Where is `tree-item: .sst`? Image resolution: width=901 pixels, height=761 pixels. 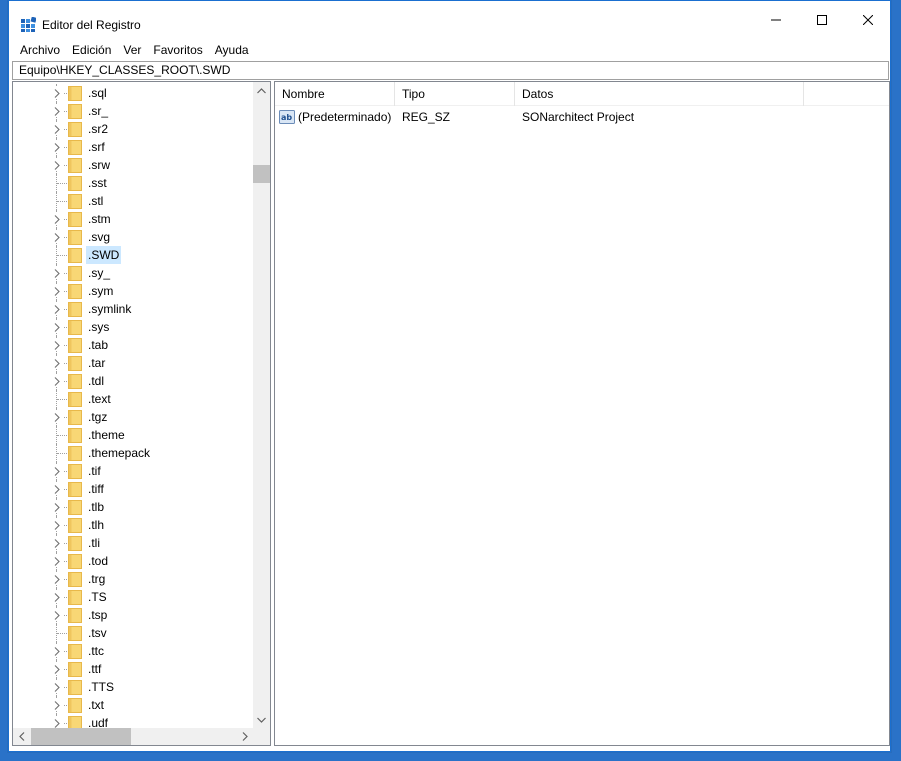 tree-item: .sst is located at coordinates (133, 183).